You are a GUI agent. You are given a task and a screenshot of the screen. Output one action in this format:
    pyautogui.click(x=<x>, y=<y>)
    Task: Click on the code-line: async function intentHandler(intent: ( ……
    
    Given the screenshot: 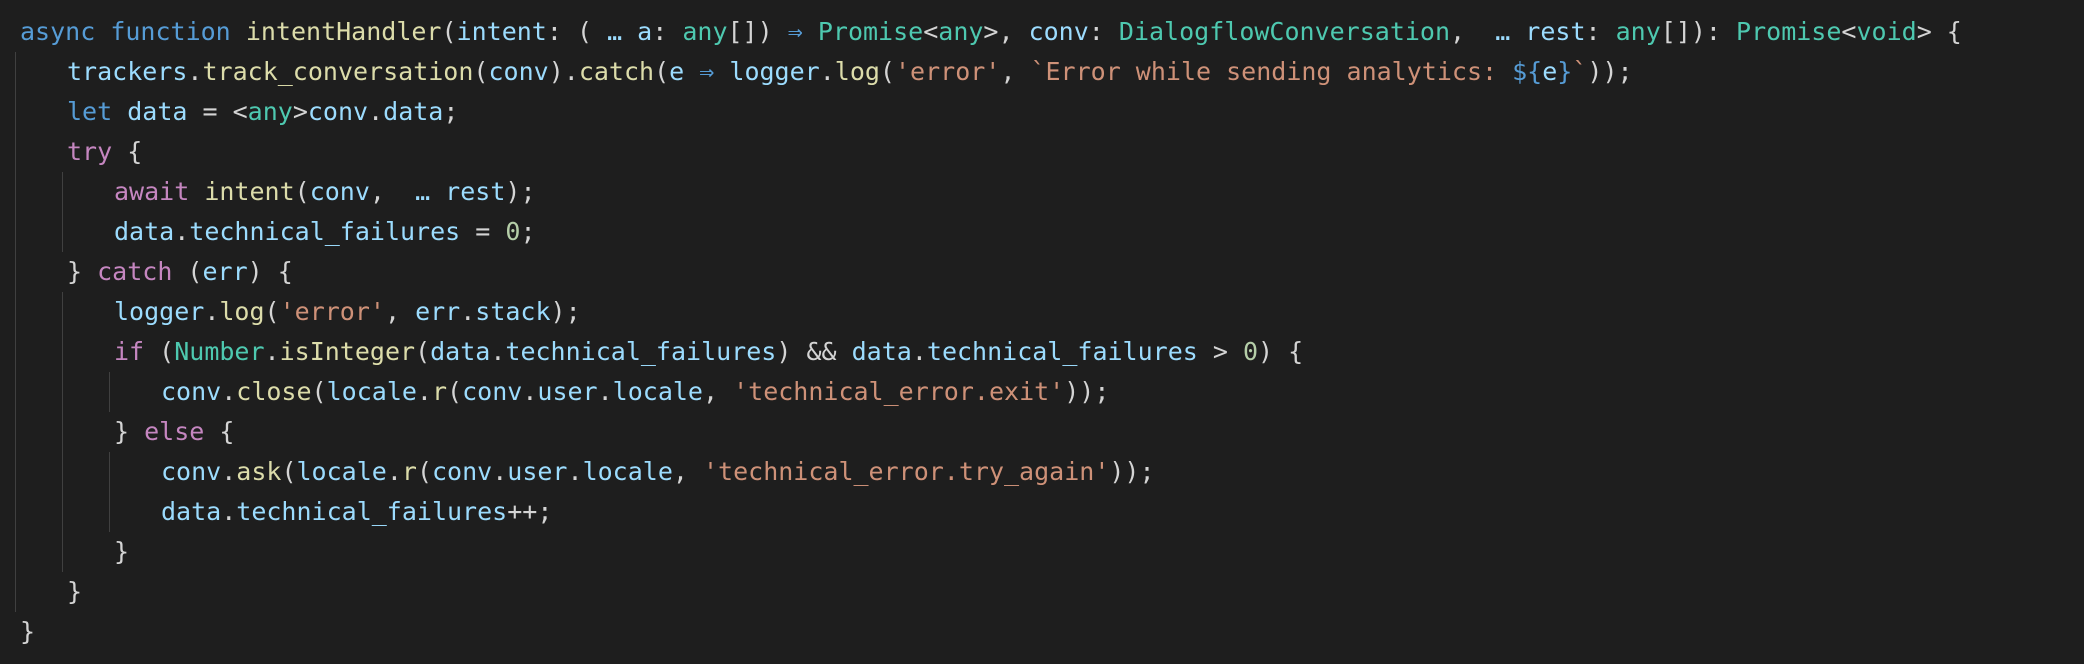 What is the action you would take?
    pyautogui.click(x=1052, y=32)
    